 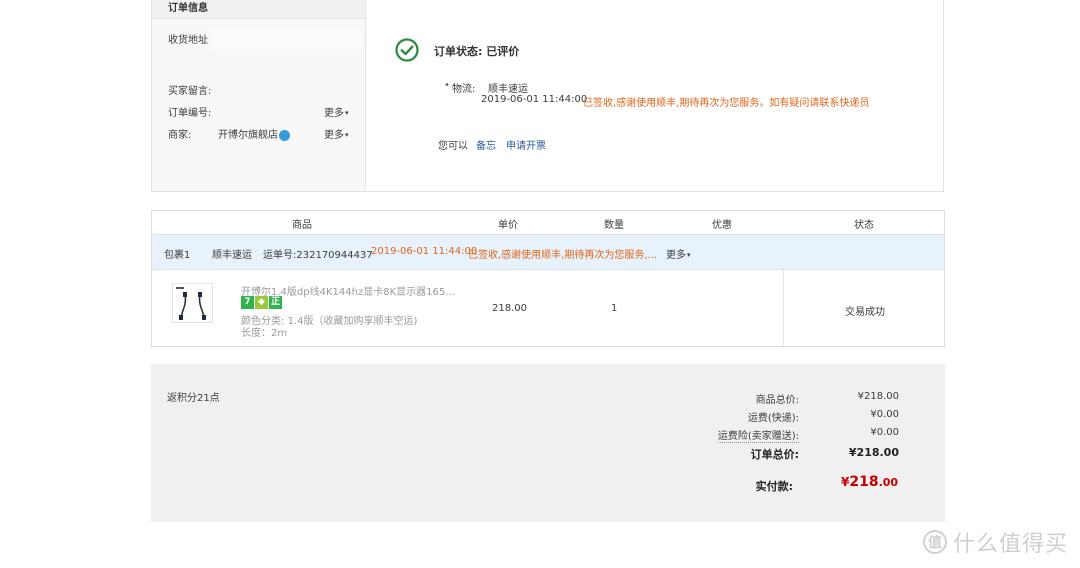 What do you see at coordinates (486, 144) in the screenshot?
I see `memo-link: 备忘` at bounding box center [486, 144].